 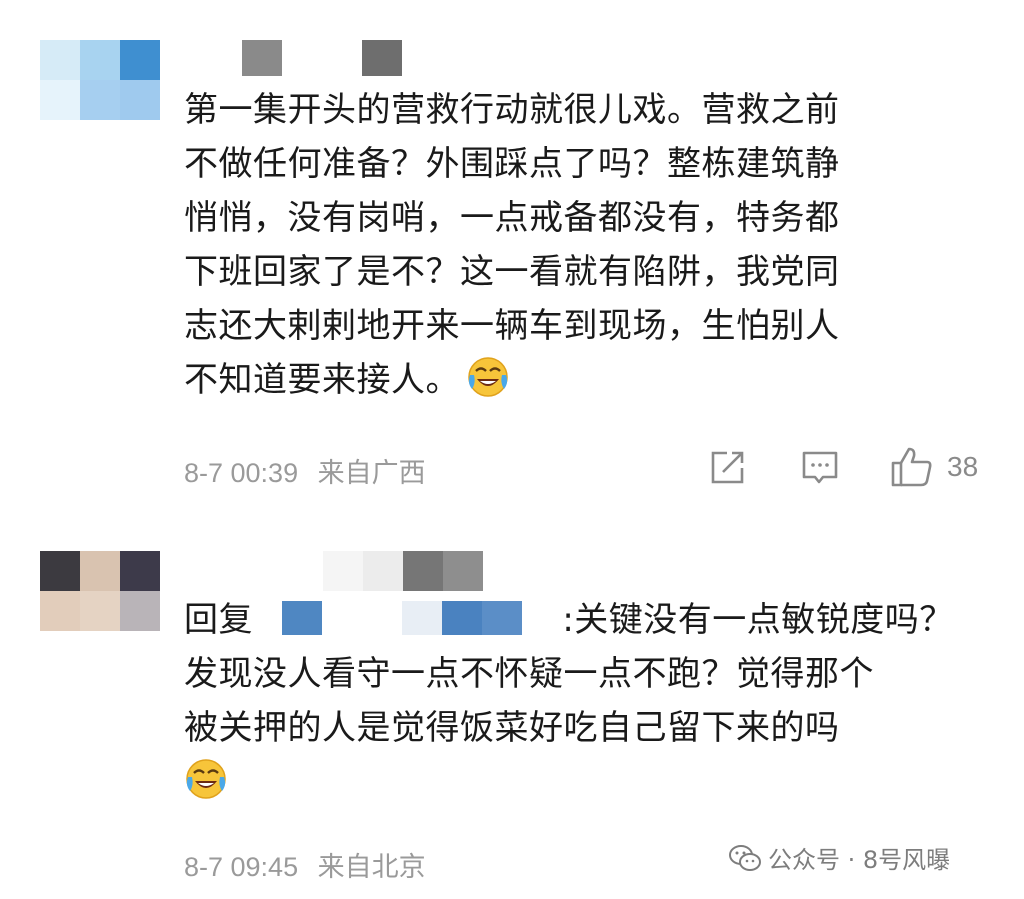 I want to click on comment-line: 第一集开头的营救行动就很儿戏。营救之前, so click(x=512, y=110).